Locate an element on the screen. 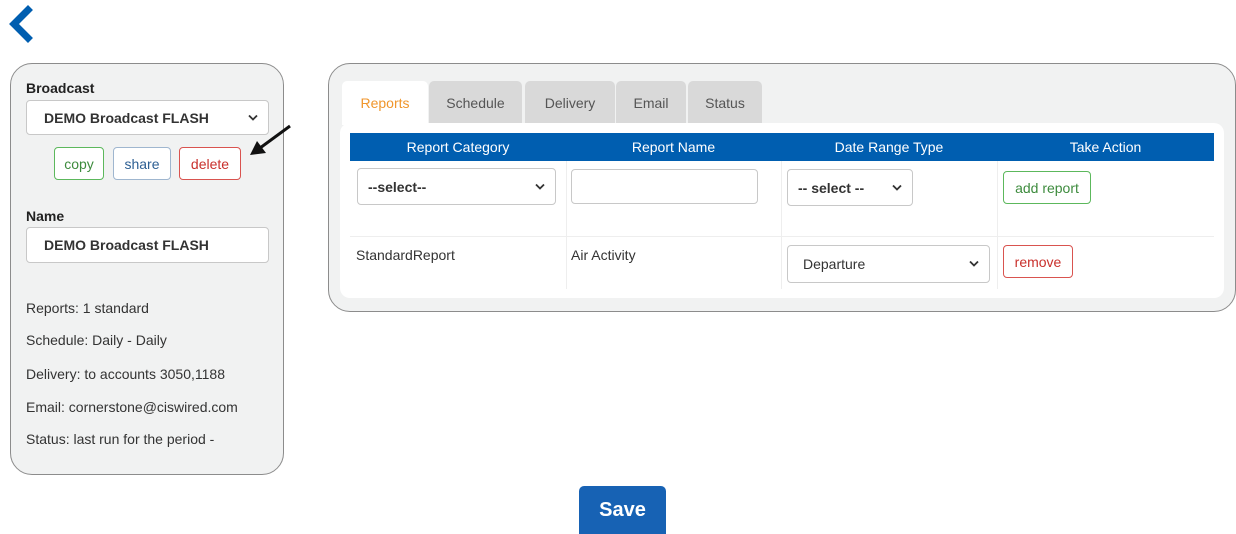 This screenshot has height=534, width=1236. name-input: DEMO Broadcast FLASH is located at coordinates (147, 245).